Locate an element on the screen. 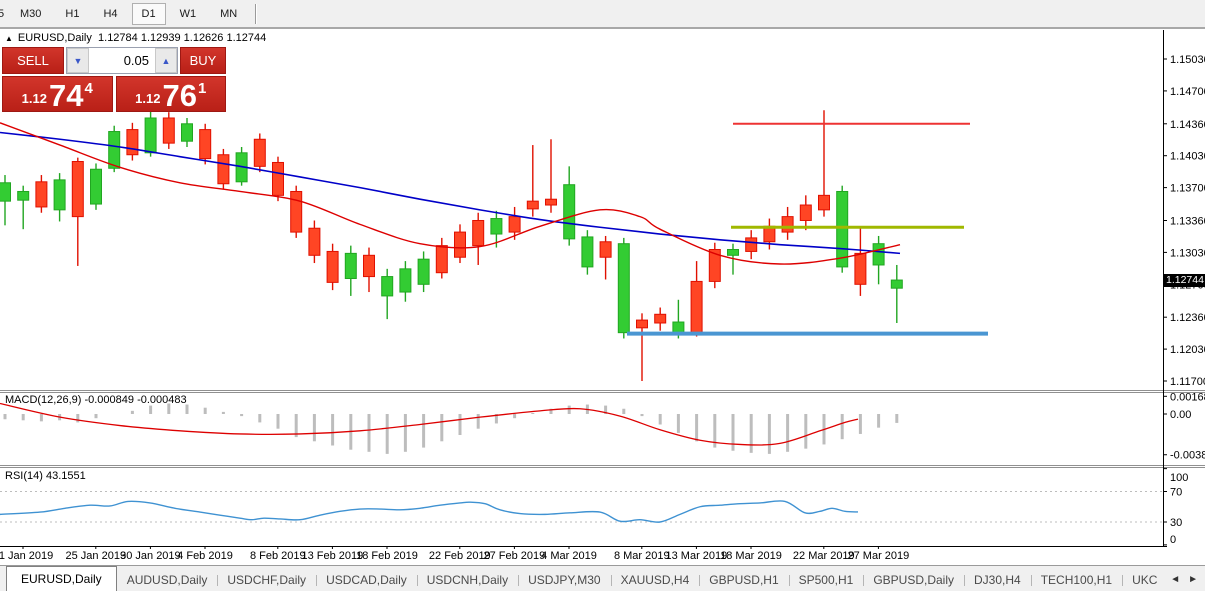 The height and width of the screenshot is (591, 1205). date-label: 4 Feb 2019 is located at coordinates (205, 556).